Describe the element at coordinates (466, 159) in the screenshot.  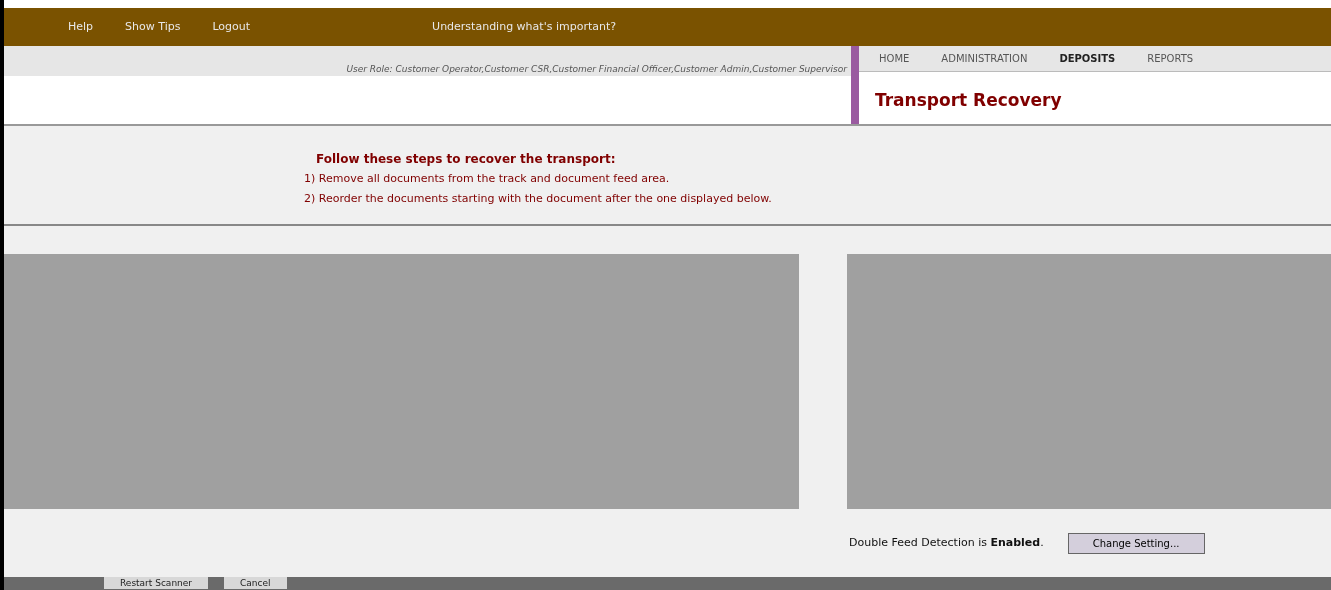
I see `instructions-heading: Follow these steps to recover the transport:` at that location.